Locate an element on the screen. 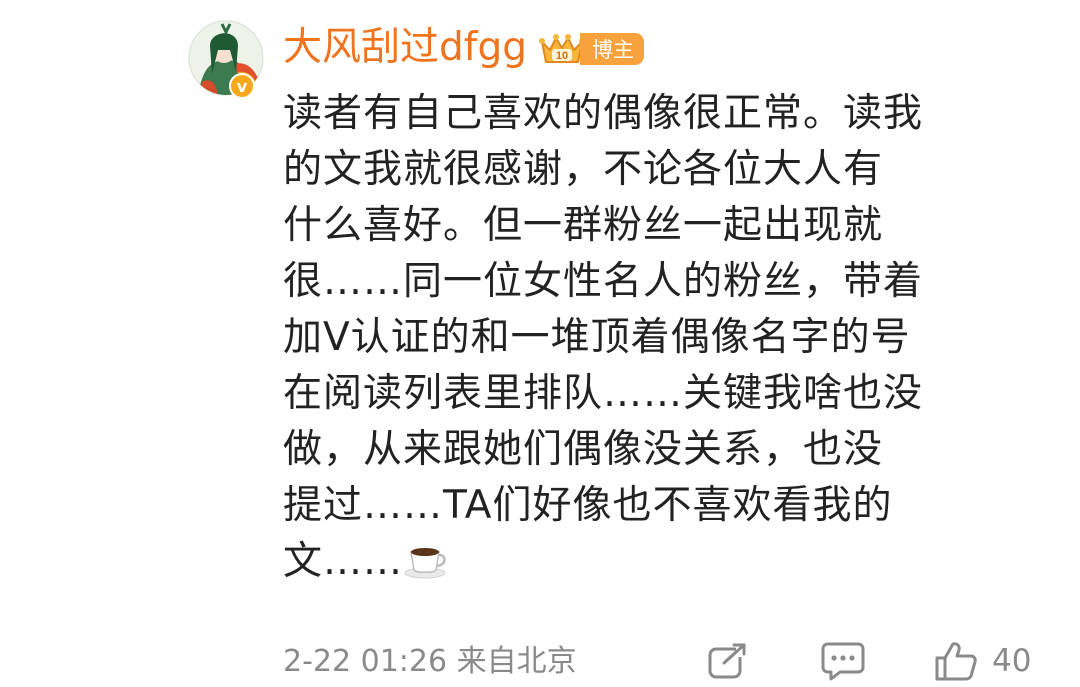 This screenshot has width=1080, height=687. comment-line: 读者有自己喜欢的偶像很正常。读我 is located at coordinates (603, 113).